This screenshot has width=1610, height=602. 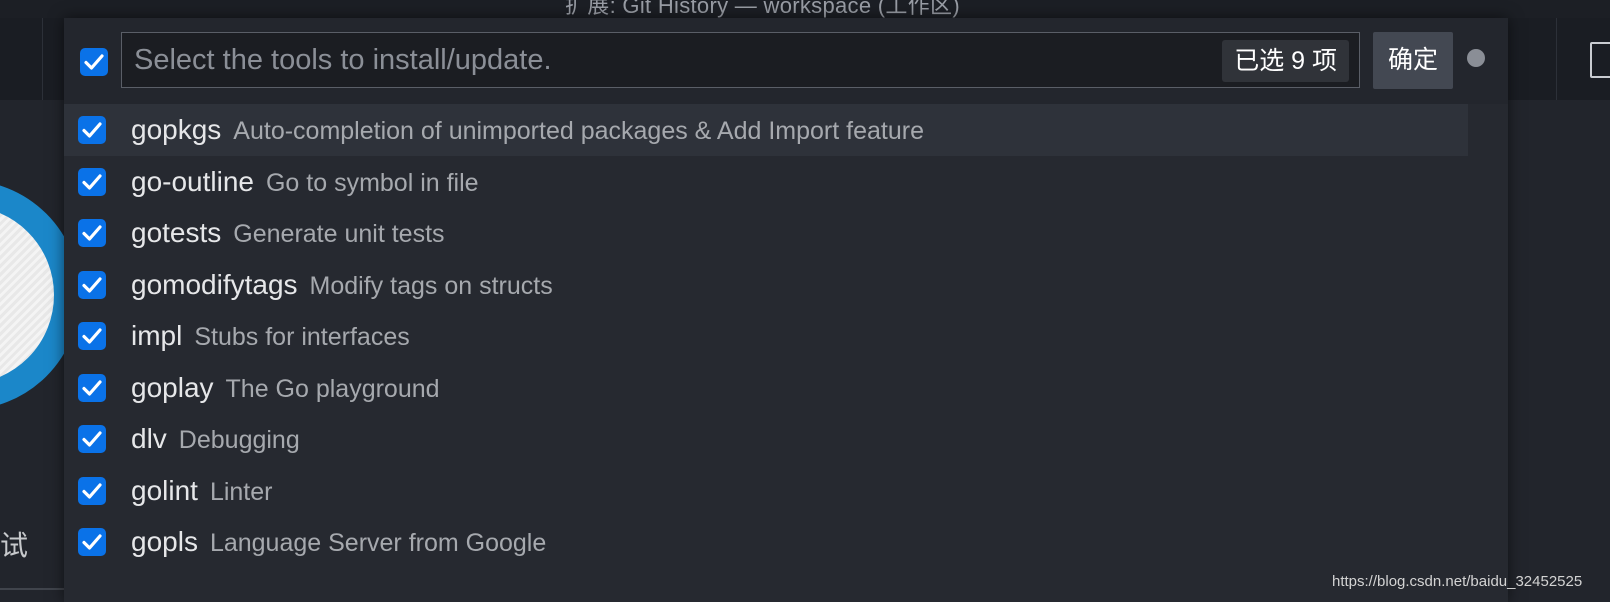 I want to click on tool-description: Debugging, so click(x=239, y=440).